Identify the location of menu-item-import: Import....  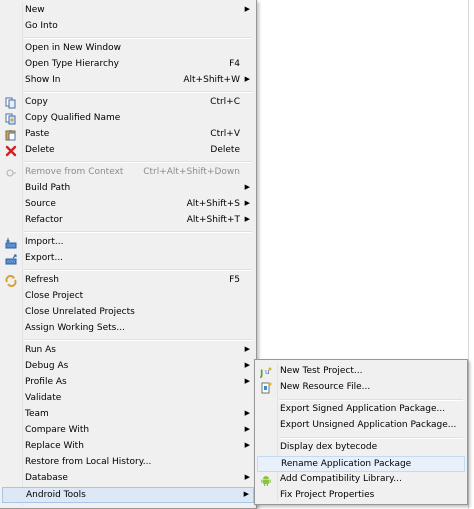
(128, 243).